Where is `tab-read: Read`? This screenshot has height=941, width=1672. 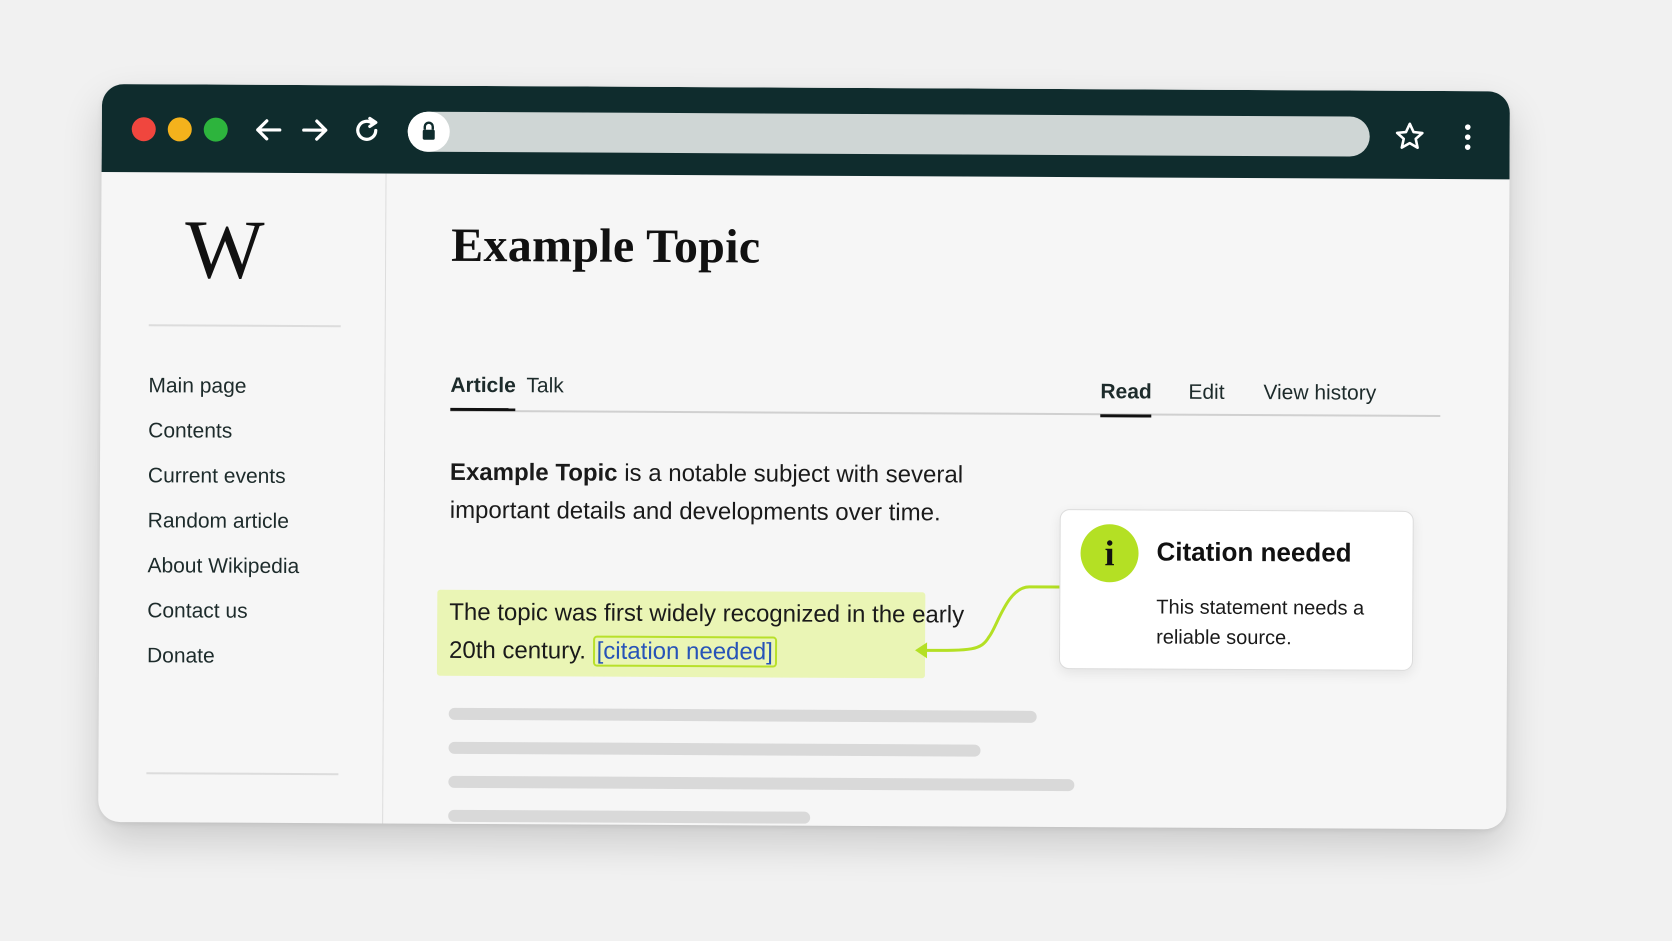 tab-read: Read is located at coordinates (1126, 399).